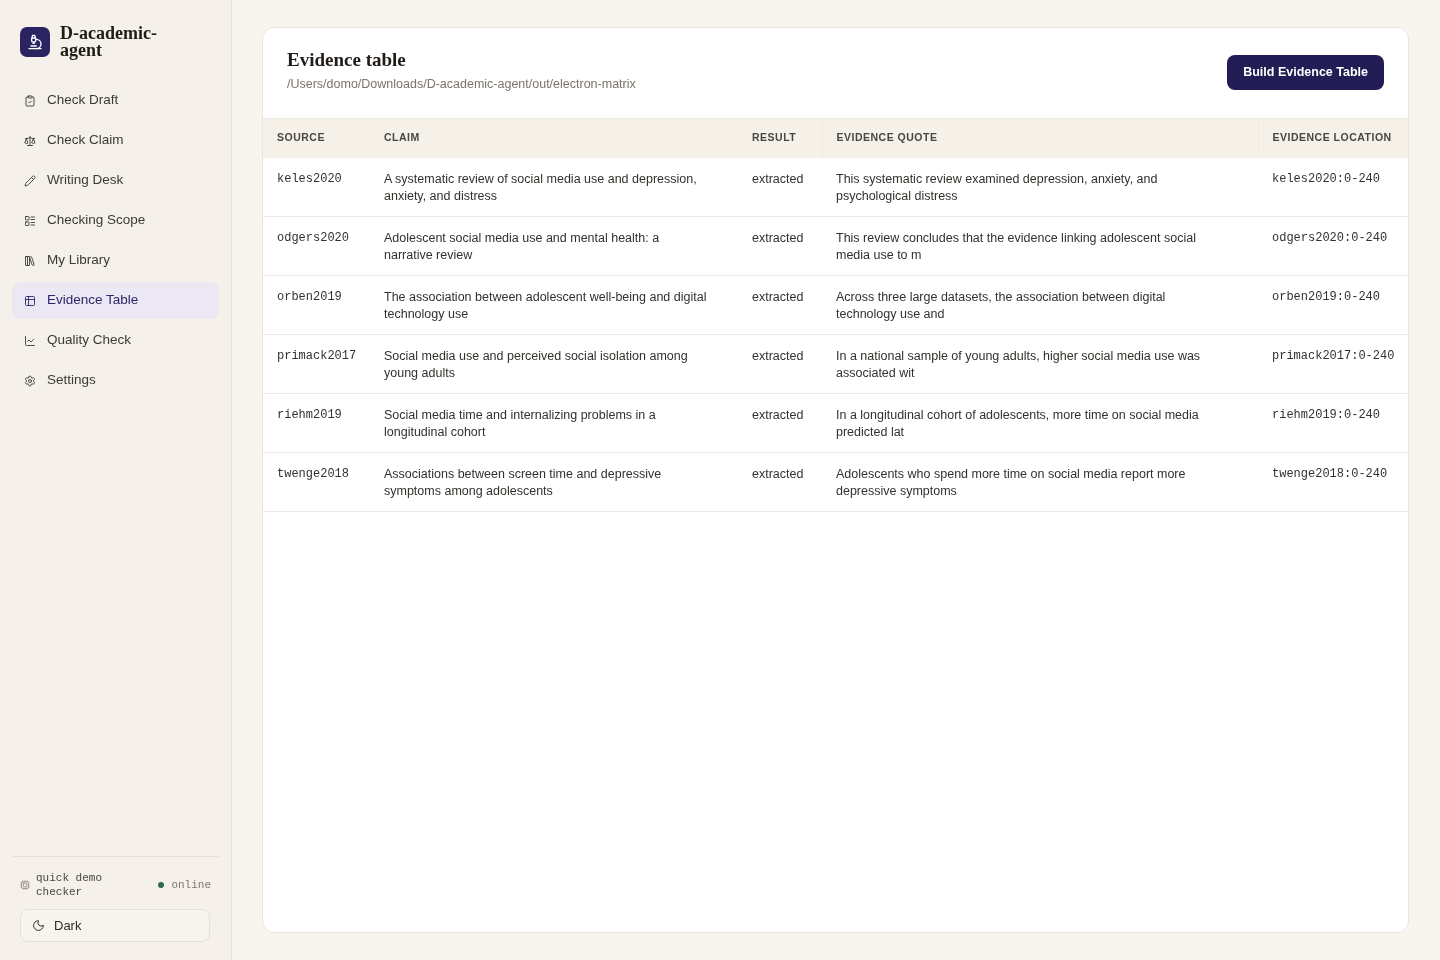 This screenshot has width=1440, height=960. Describe the element at coordinates (347, 60) in the screenshot. I see `page-title: Evidence table` at that location.